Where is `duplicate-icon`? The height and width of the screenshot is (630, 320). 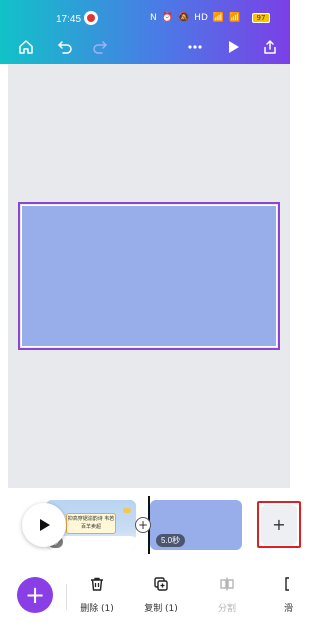 duplicate-icon is located at coordinates (161, 584).